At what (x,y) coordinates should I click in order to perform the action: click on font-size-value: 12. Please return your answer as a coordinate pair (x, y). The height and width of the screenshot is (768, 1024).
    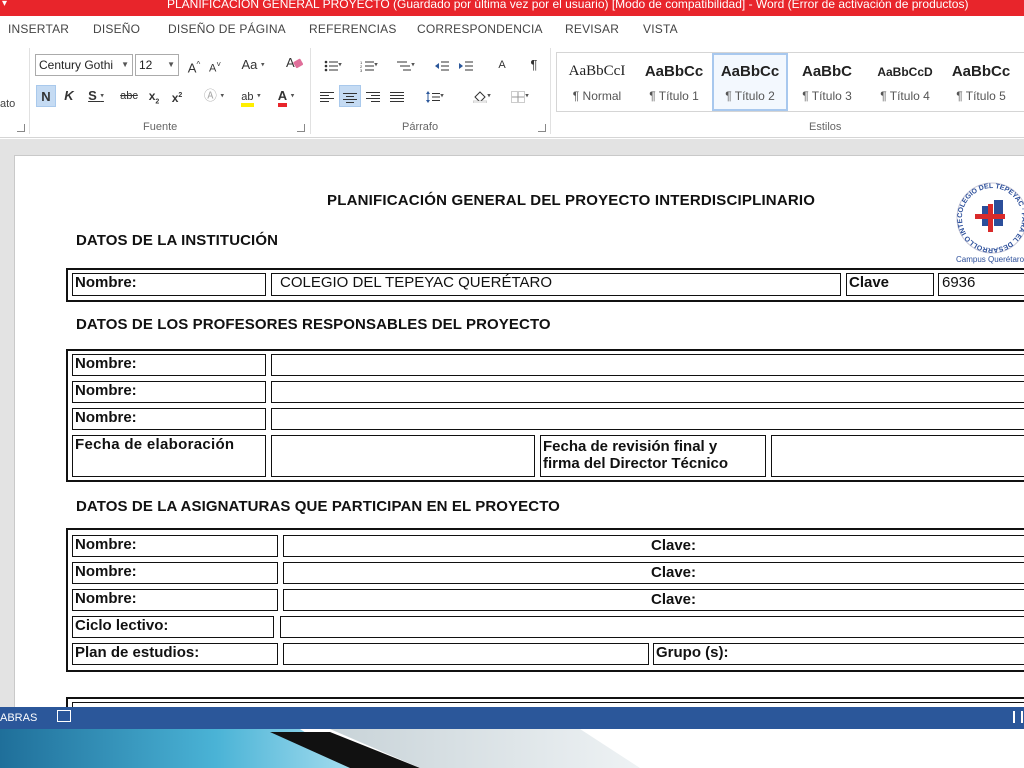
    Looking at the image, I should click on (146, 65).